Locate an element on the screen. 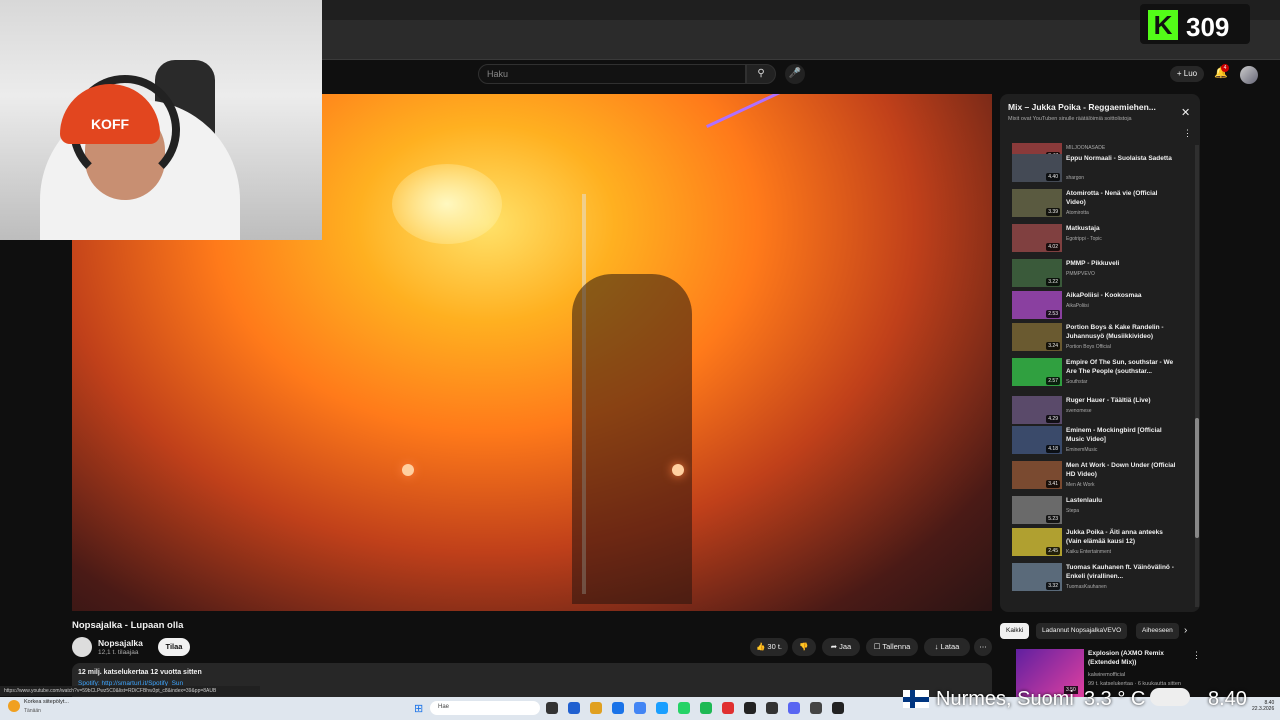 The height and width of the screenshot is (720, 1280). avatar is located at coordinates (1249, 75).